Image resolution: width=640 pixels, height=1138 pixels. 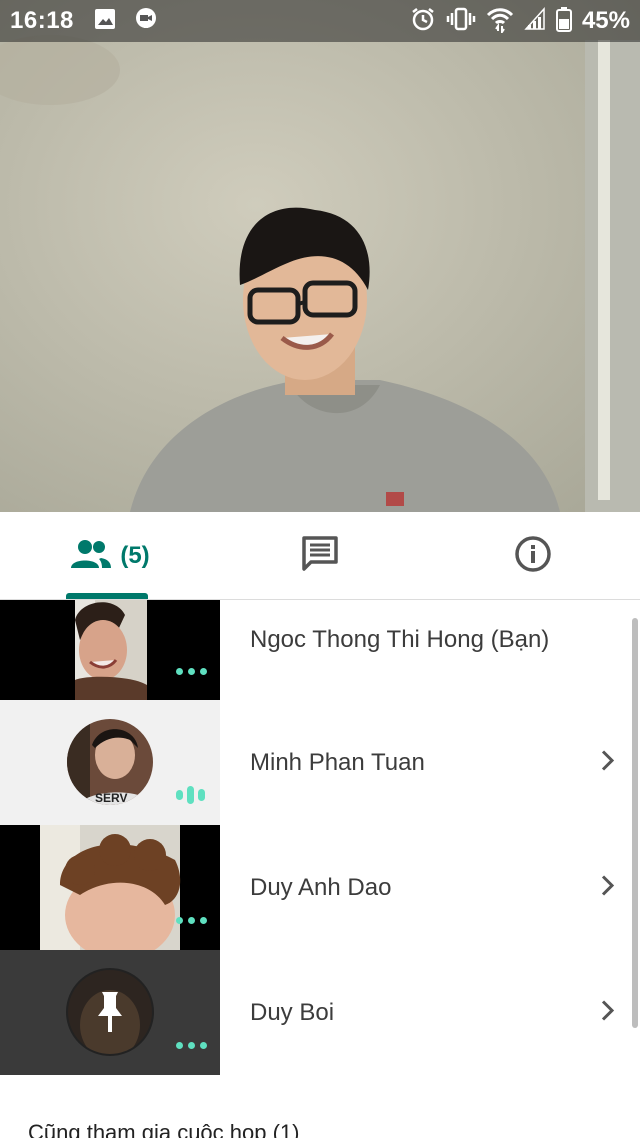 I want to click on pin-icon, so click(x=110, y=1014).